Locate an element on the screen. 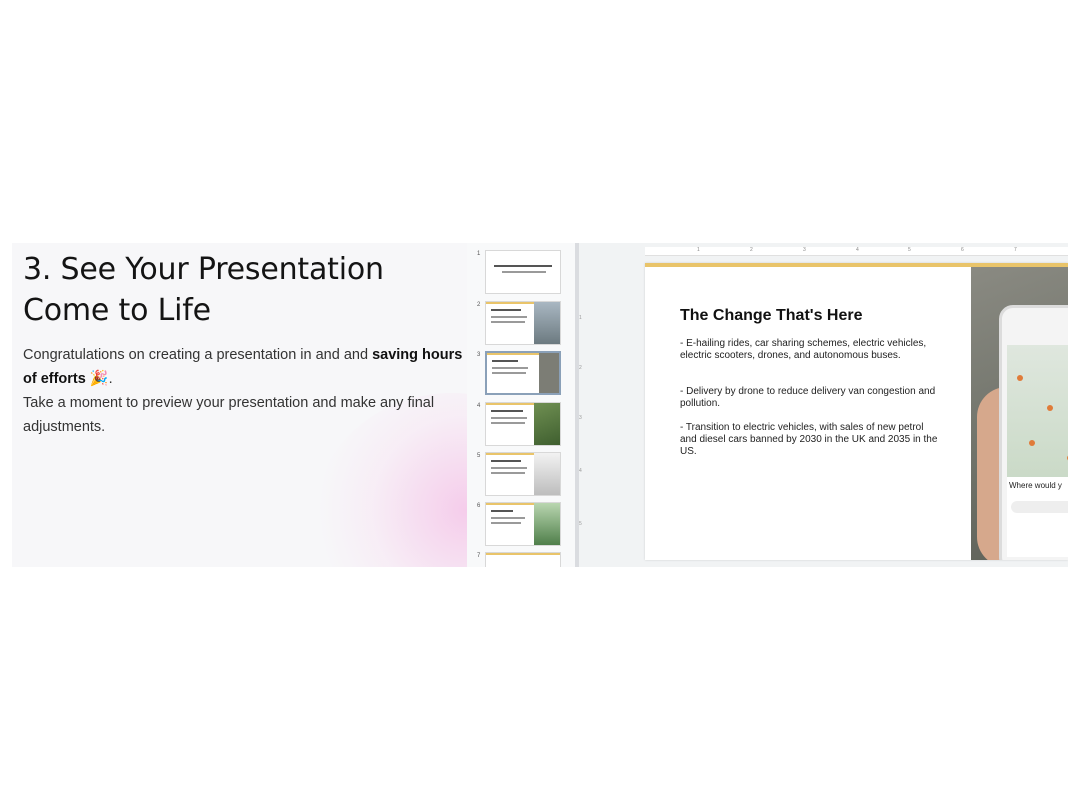 This screenshot has height=810, width=1080. slide-photo: Where would y is located at coordinates (1019, 413).